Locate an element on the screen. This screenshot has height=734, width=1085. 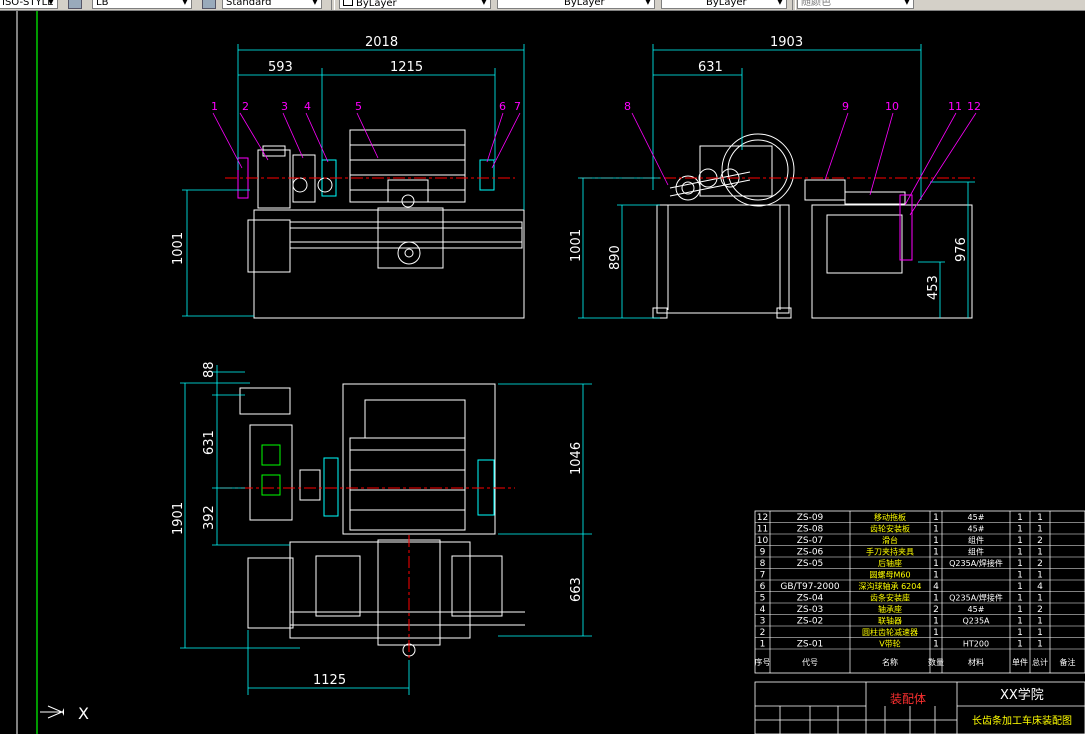
bom-cell-name: V带轮 is located at coordinates (889, 644).